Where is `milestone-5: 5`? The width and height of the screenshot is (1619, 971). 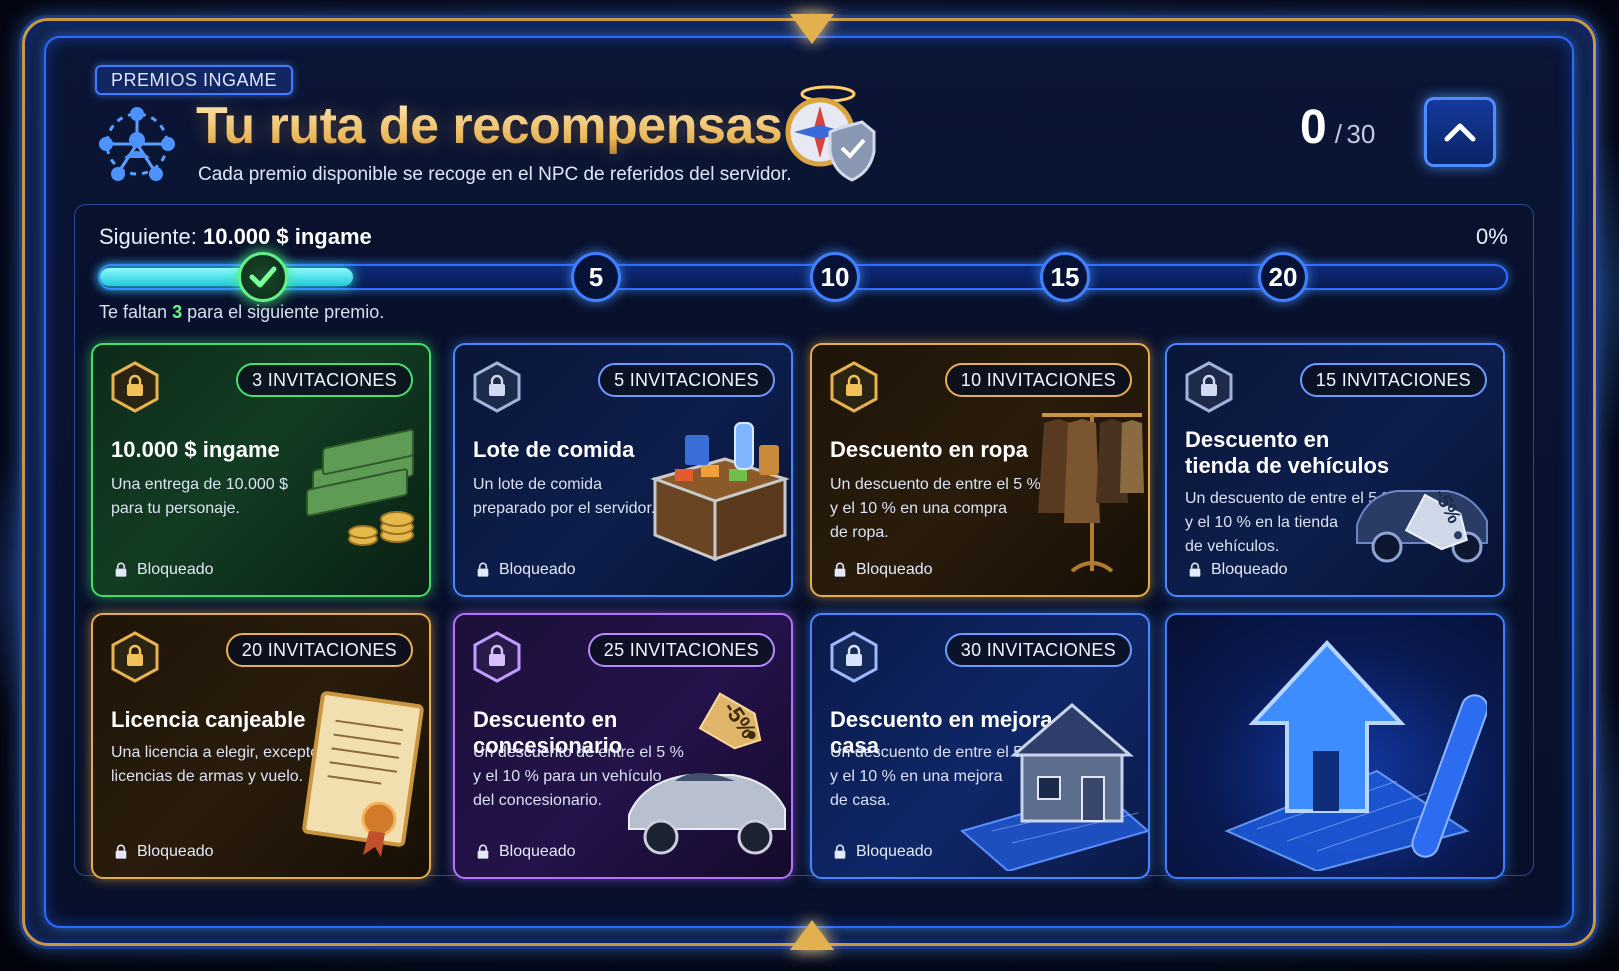 milestone-5: 5 is located at coordinates (596, 277).